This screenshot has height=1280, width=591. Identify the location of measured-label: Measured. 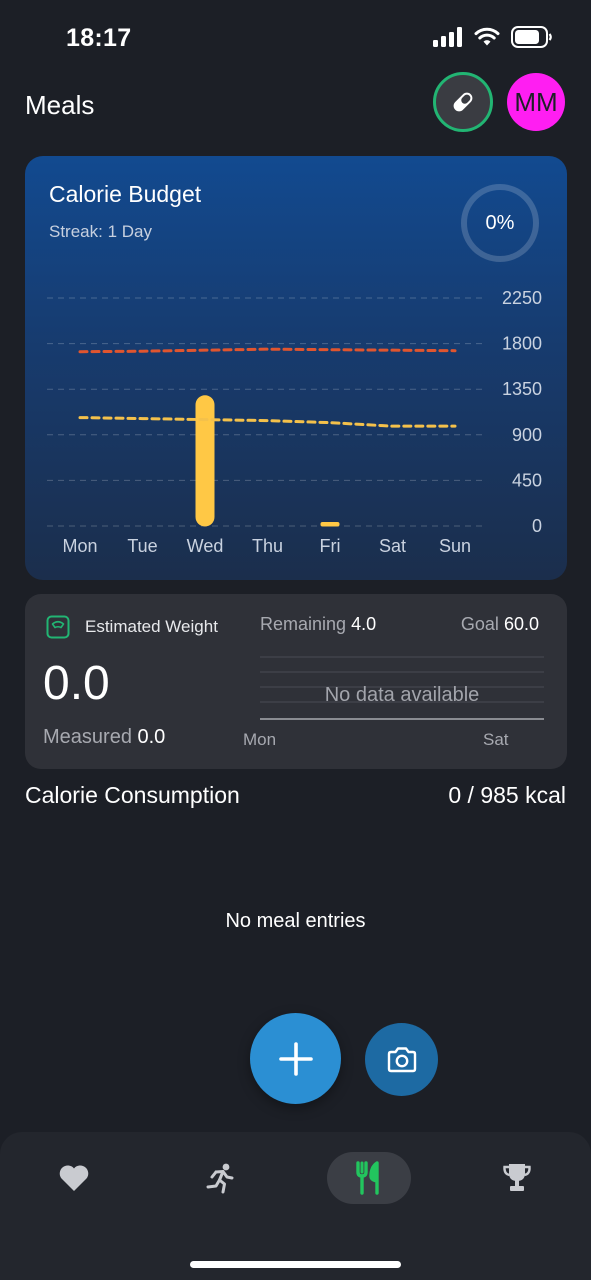
(87, 737).